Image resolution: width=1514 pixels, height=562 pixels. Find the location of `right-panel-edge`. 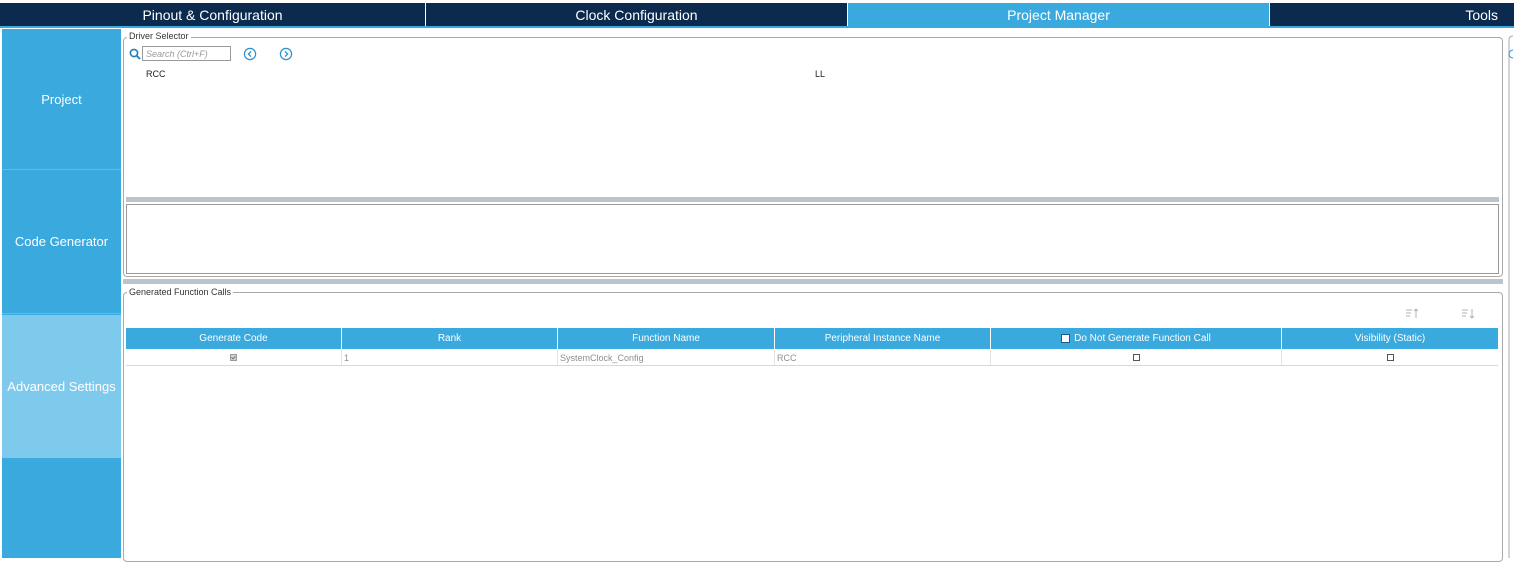

right-panel-edge is located at coordinates (1511, 296).